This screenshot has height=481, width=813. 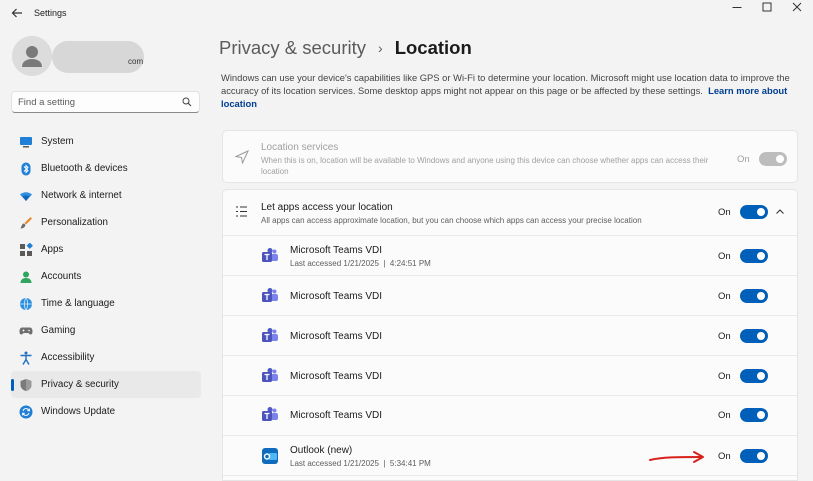 What do you see at coordinates (52, 249) in the screenshot?
I see `sidebar-item-label: Apps` at bounding box center [52, 249].